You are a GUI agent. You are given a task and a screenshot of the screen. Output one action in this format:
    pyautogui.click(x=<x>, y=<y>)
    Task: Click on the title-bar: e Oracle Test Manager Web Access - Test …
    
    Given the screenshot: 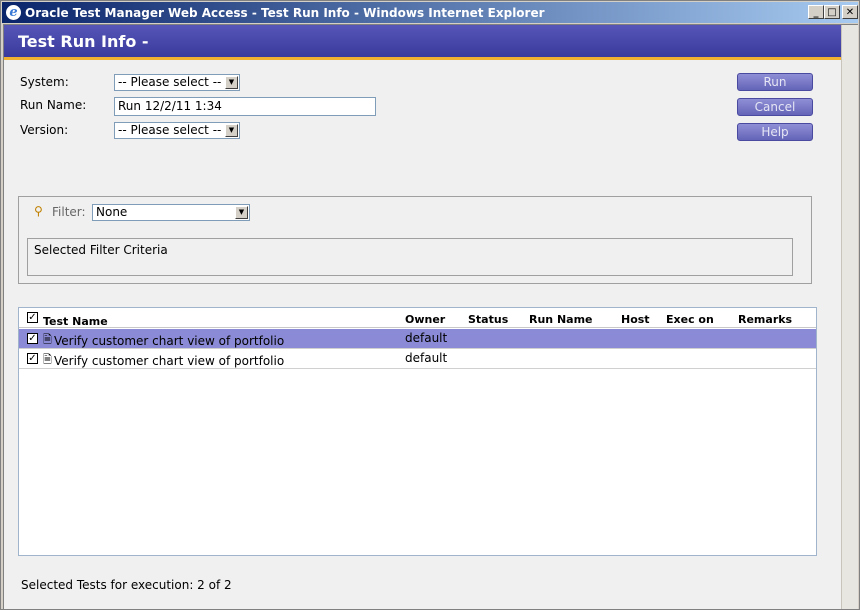 What is the action you would take?
    pyautogui.click(x=430, y=12)
    